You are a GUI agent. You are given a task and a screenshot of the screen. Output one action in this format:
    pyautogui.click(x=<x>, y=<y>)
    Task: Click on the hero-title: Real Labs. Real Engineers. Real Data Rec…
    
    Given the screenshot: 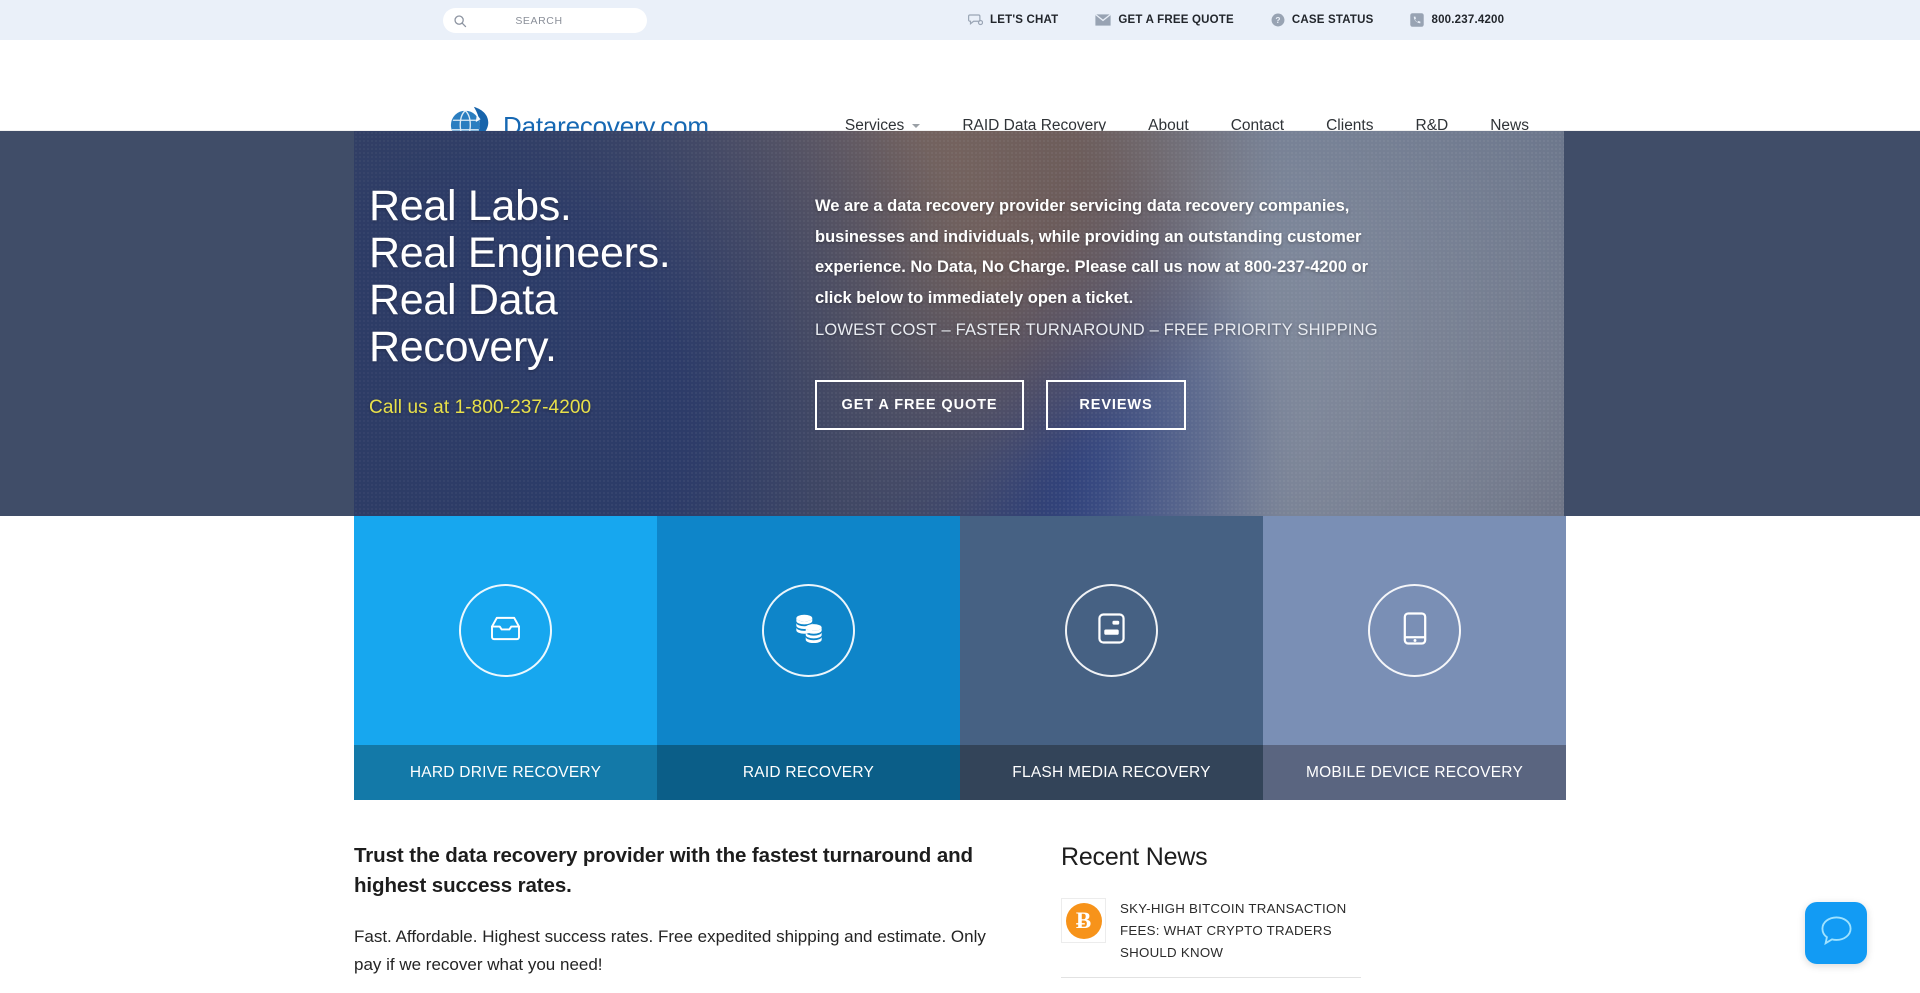 What is the action you would take?
    pyautogui.click(x=592, y=277)
    